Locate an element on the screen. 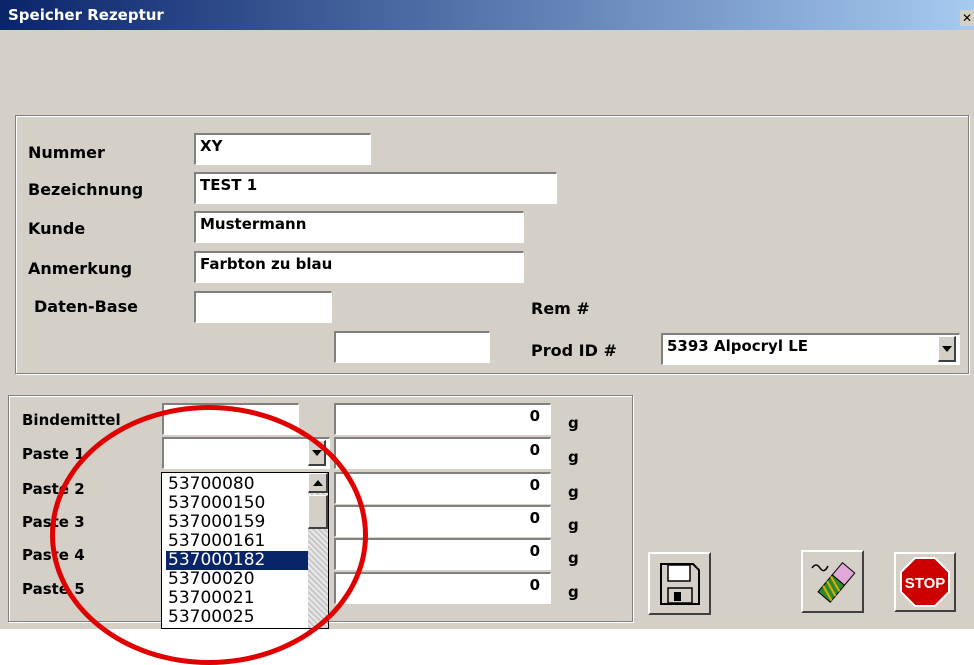 The width and height of the screenshot is (974, 665). paste-5-label: Paste 5 is located at coordinates (53, 589).